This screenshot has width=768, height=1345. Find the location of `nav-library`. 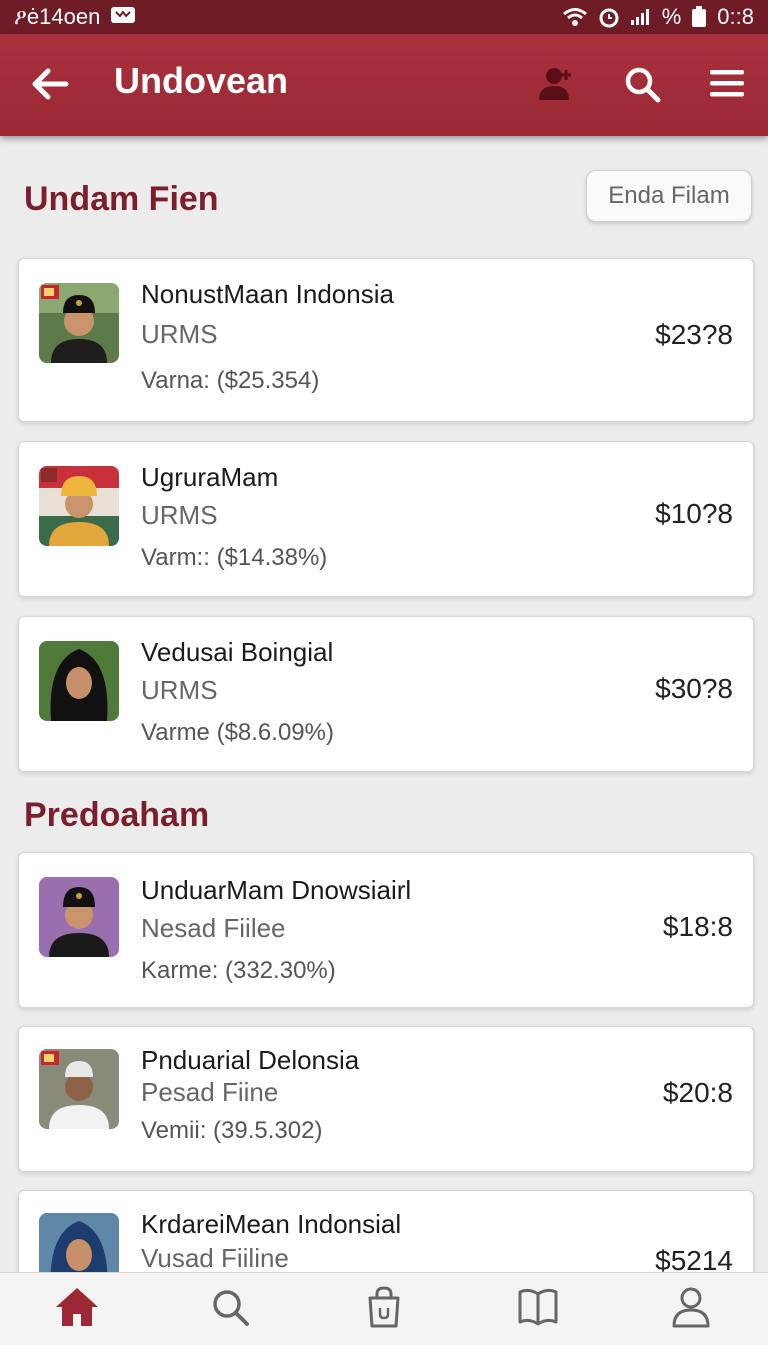

nav-library is located at coordinates (538, 1309).